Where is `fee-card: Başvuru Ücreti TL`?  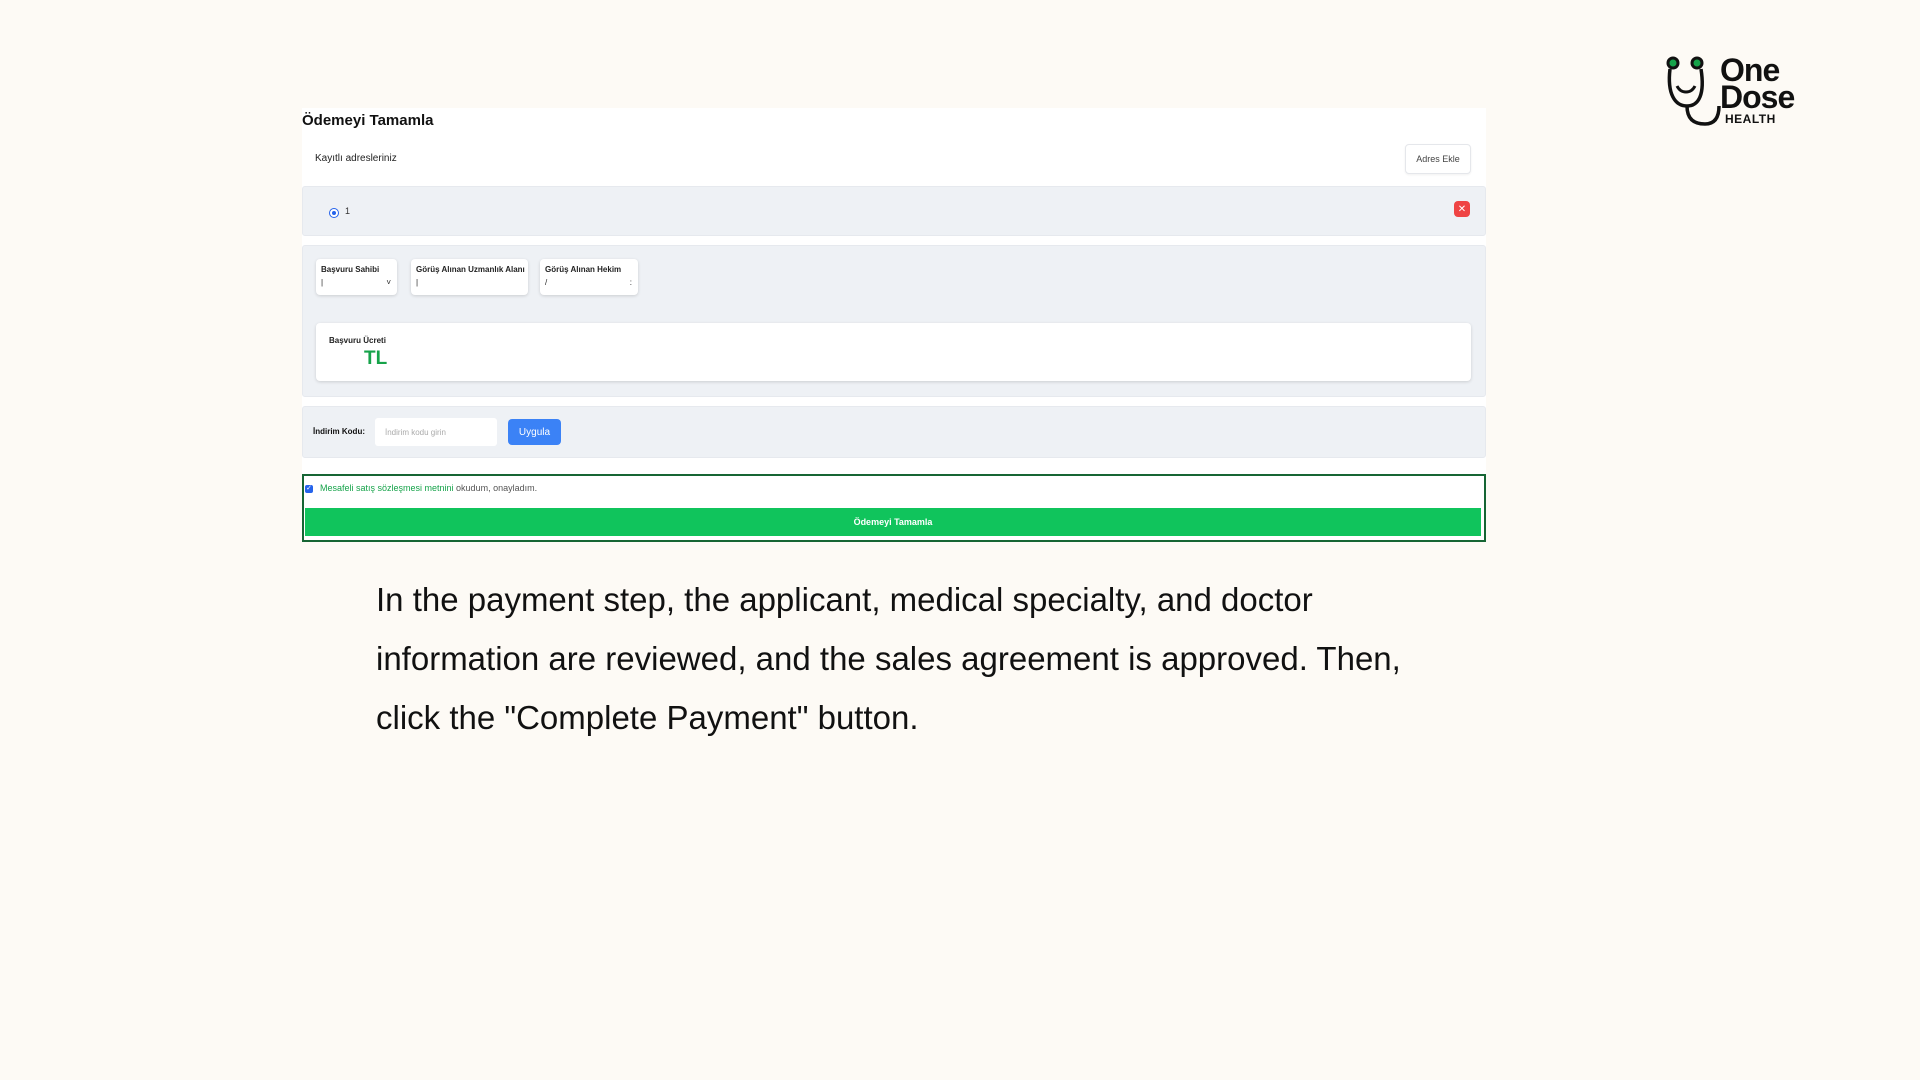
fee-card: Başvuru Ücreti TL is located at coordinates (893, 352).